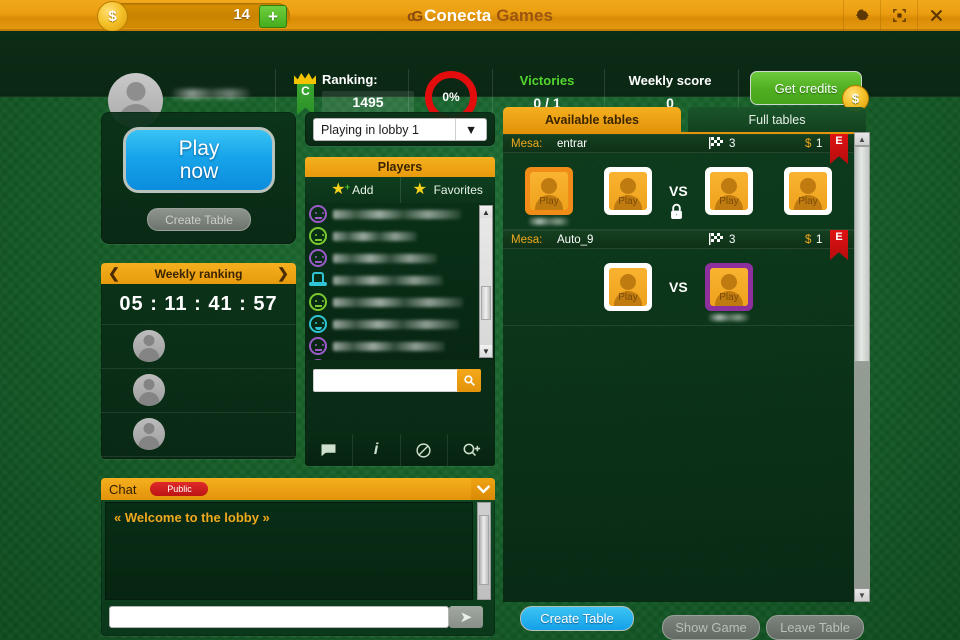 The image size is (960, 640). Describe the element at coordinates (329, 450) in the screenshot. I see `chat-bubble-icon` at that location.